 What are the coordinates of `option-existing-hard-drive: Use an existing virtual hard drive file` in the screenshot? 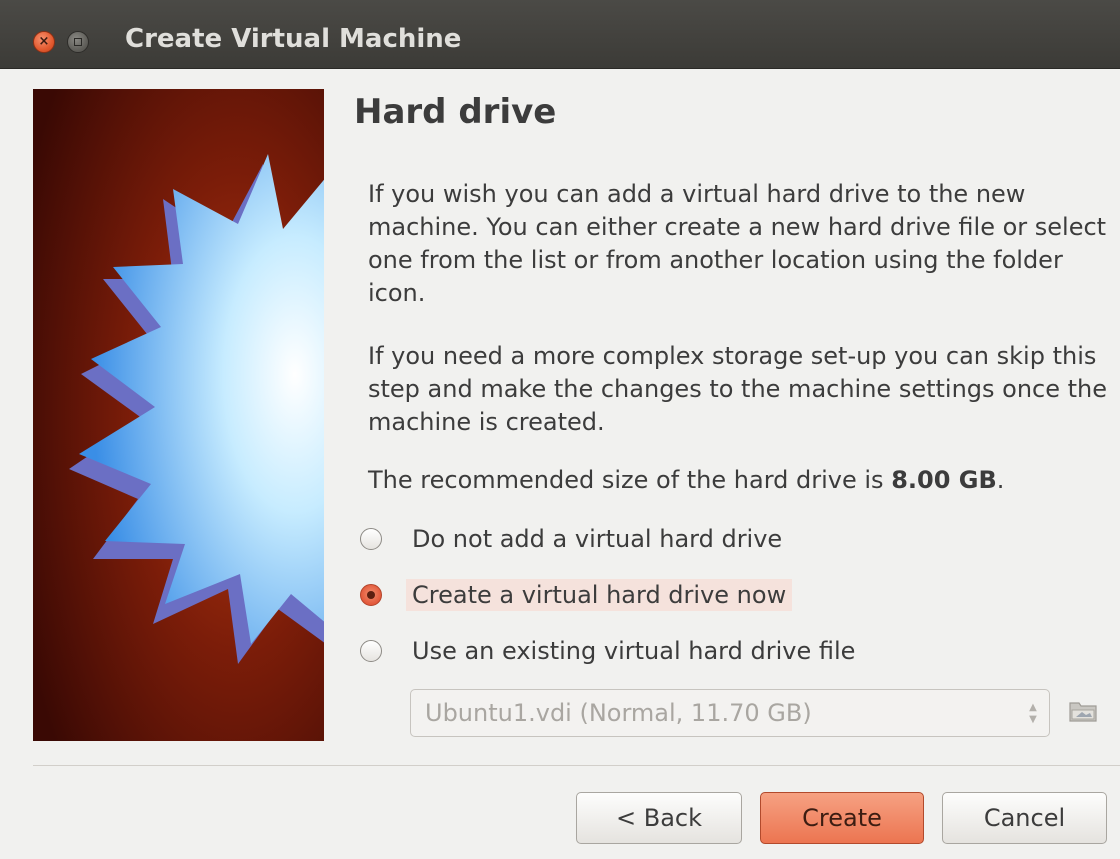 It's located at (610, 651).